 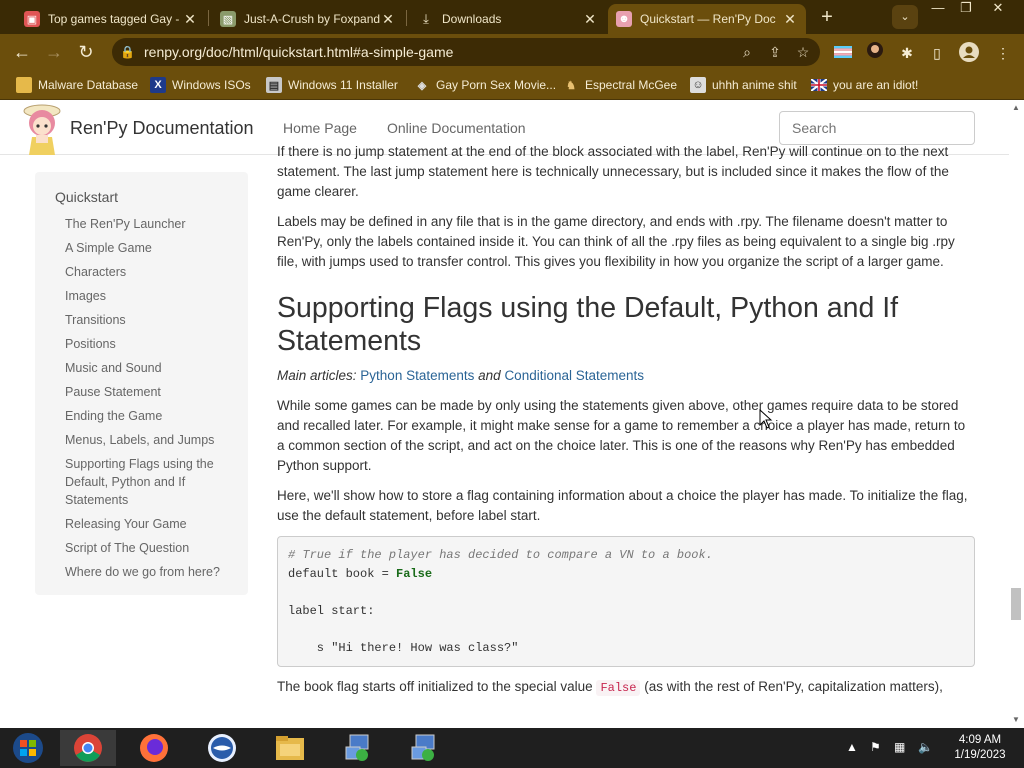 What do you see at coordinates (620, 85) in the screenshot?
I see `bookmark-espectral-mcgee: ♞ Espectral McGee` at bounding box center [620, 85].